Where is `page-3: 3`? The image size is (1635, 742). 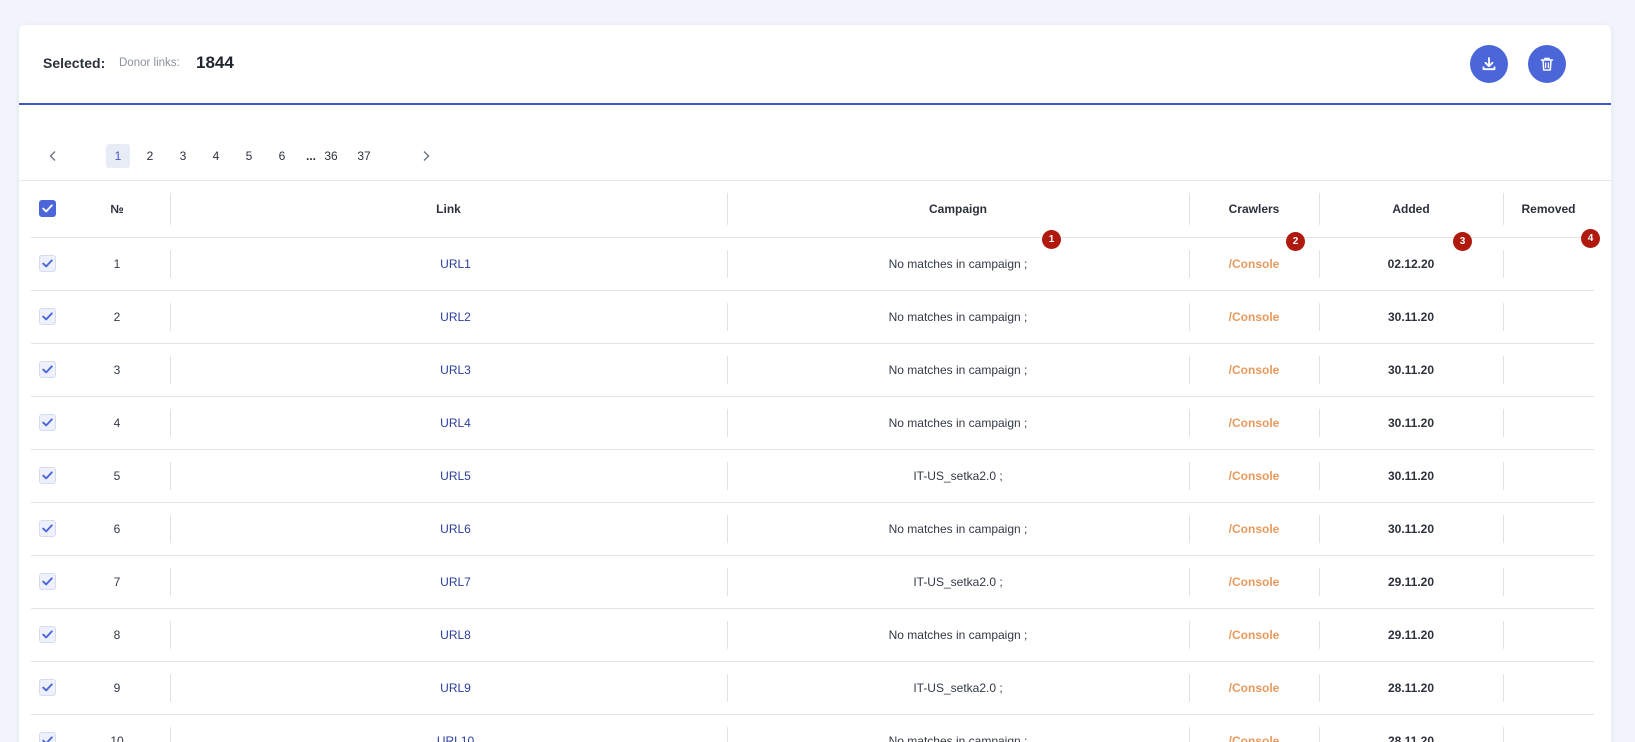
page-3: 3 is located at coordinates (183, 156).